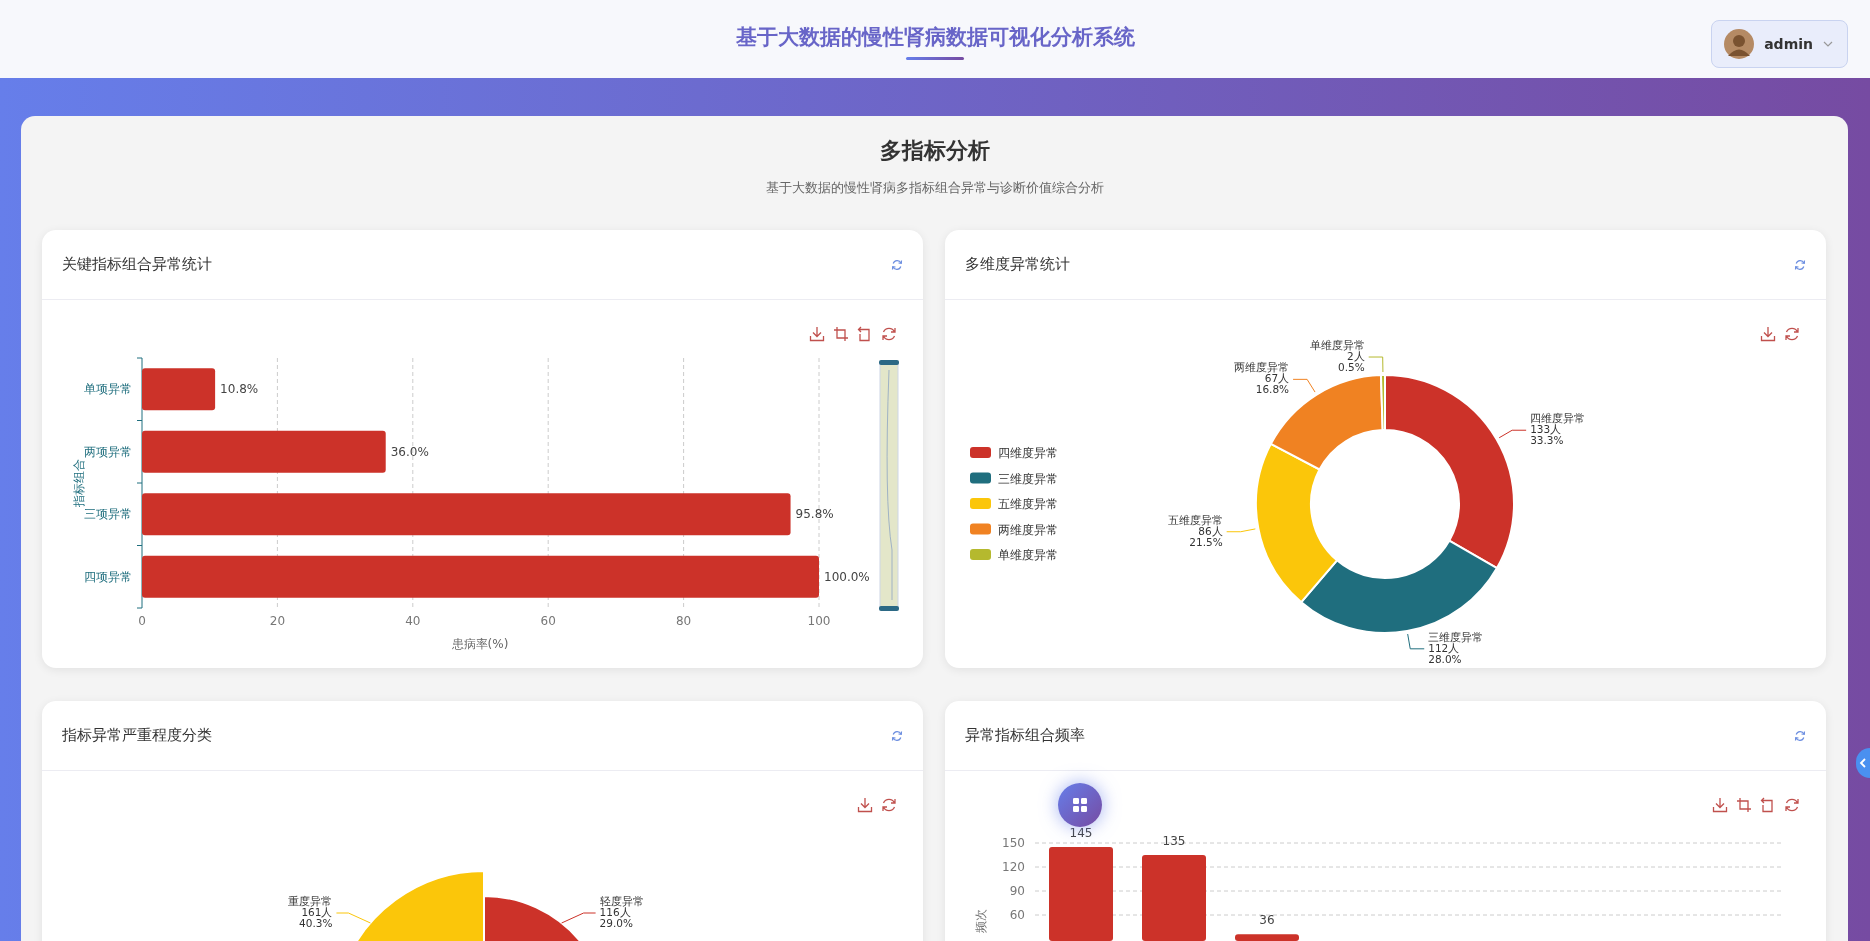  What do you see at coordinates (1267, 937) in the screenshot?
I see `bar` at bounding box center [1267, 937].